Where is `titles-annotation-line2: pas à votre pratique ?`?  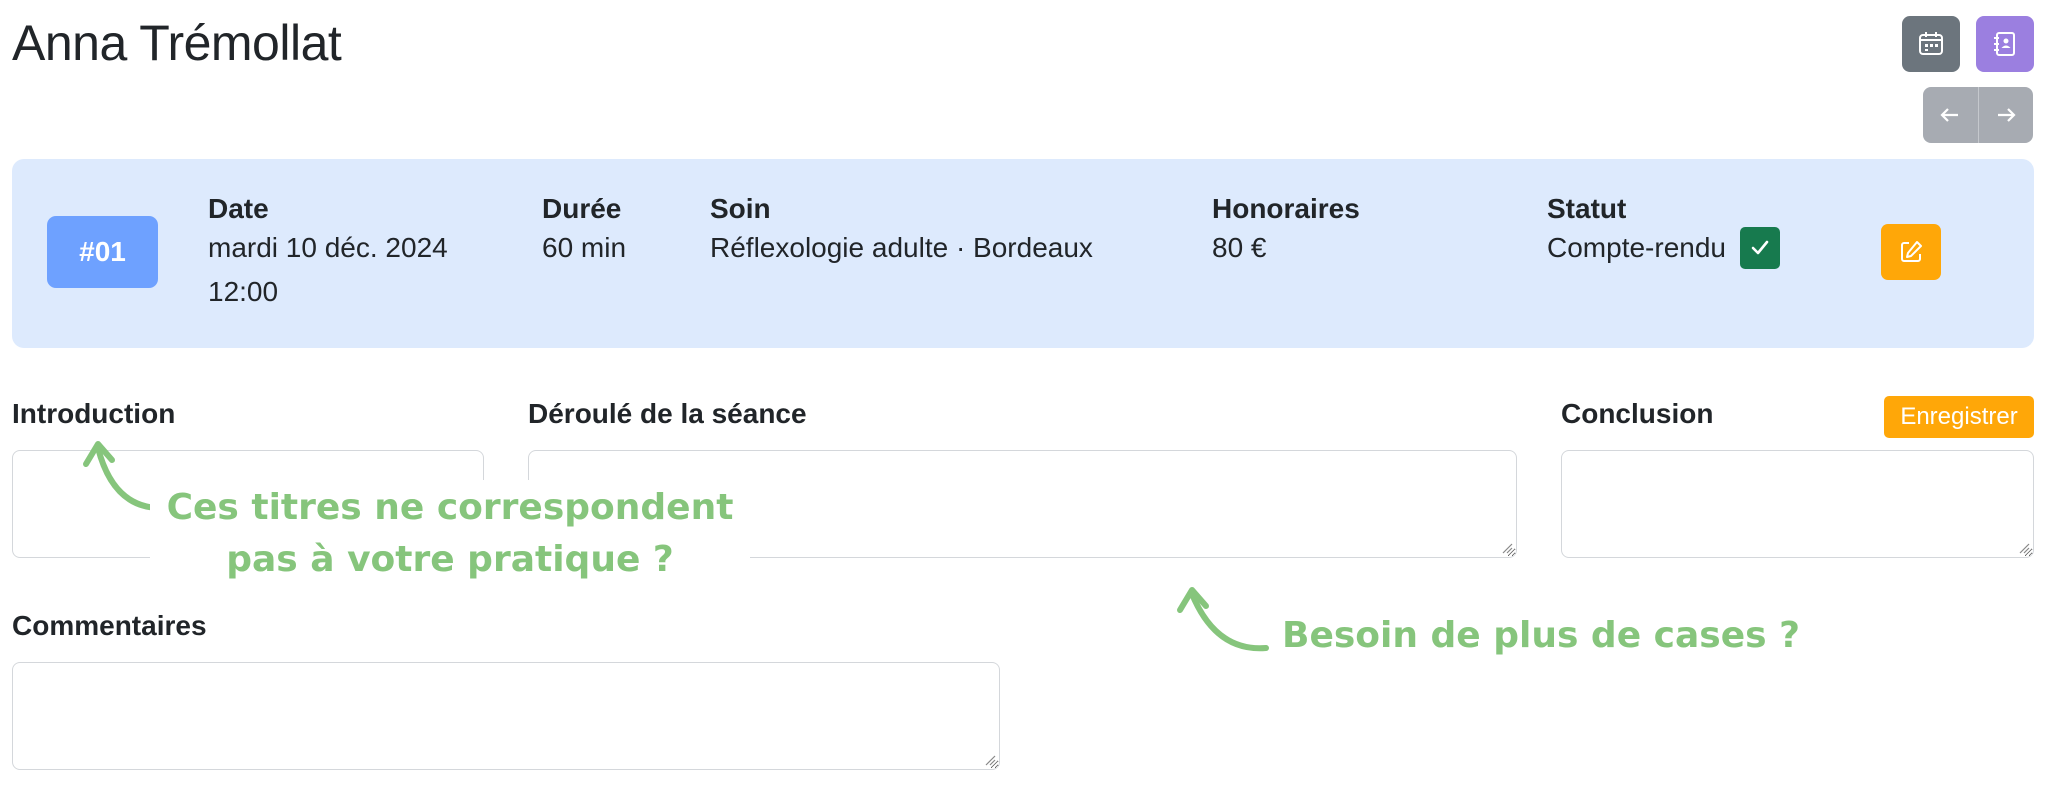 titles-annotation-line2: pas à votre pratique ? is located at coordinates (450, 559).